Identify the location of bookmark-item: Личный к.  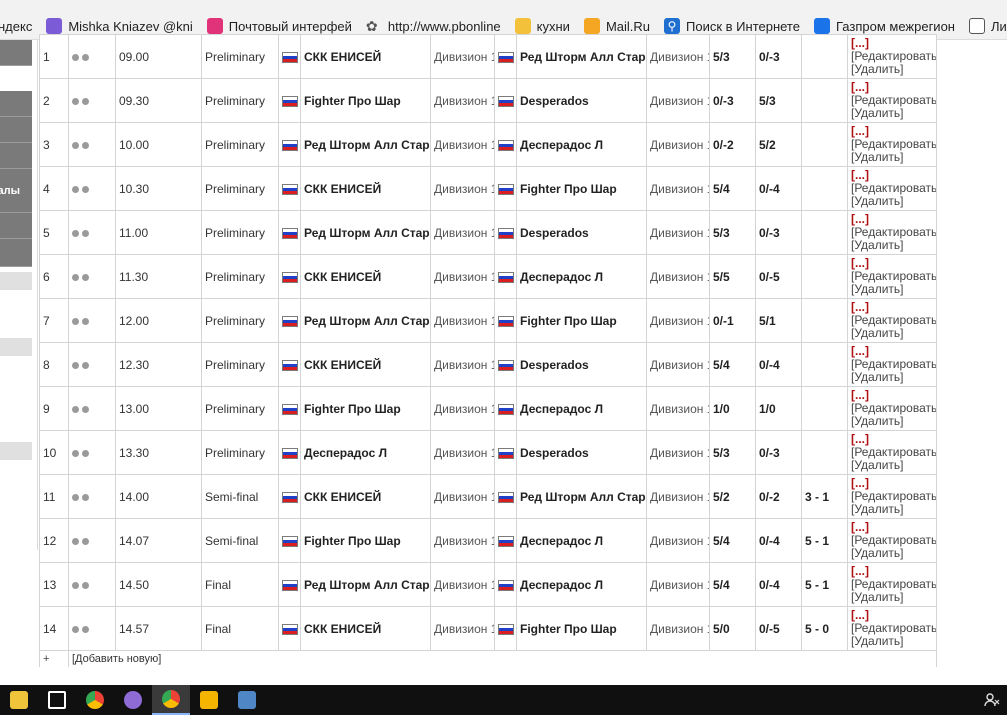
(987, 26).